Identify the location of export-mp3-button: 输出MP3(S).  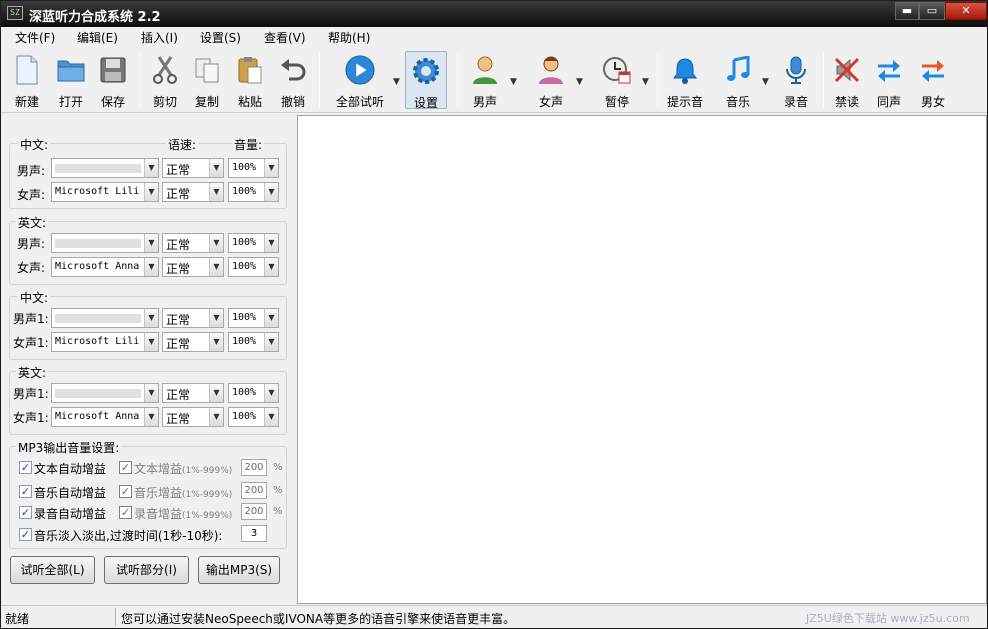
(239, 570).